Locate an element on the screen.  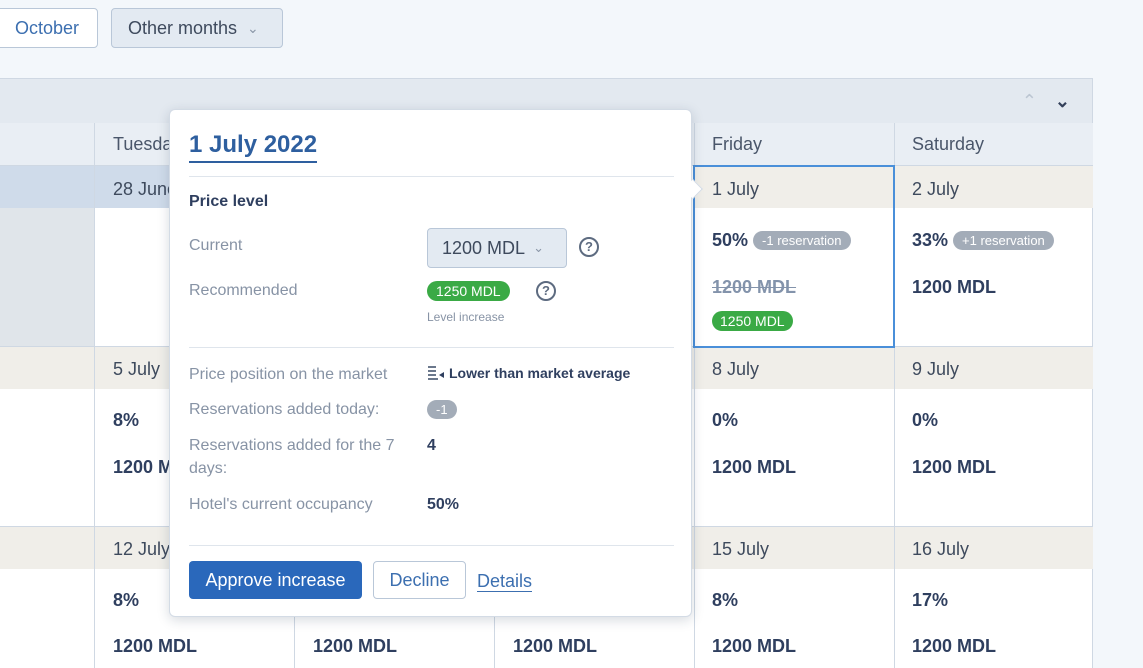
current-price-select: 1200 MDL ⌄ is located at coordinates (497, 248).